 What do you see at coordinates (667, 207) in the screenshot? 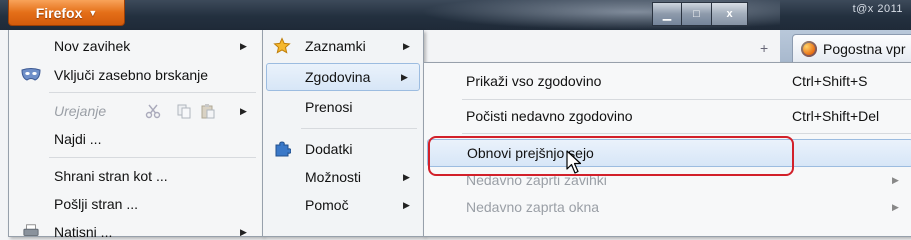
I see `menu-item-recently-closed-windows: Nedavno zaprta okna ▶` at bounding box center [667, 207].